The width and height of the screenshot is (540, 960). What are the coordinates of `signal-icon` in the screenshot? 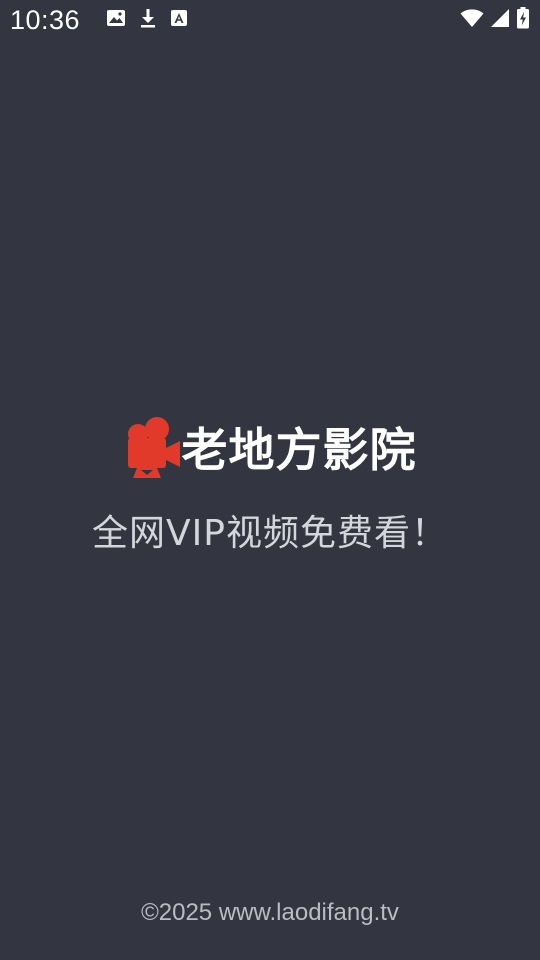 It's located at (500, 18).